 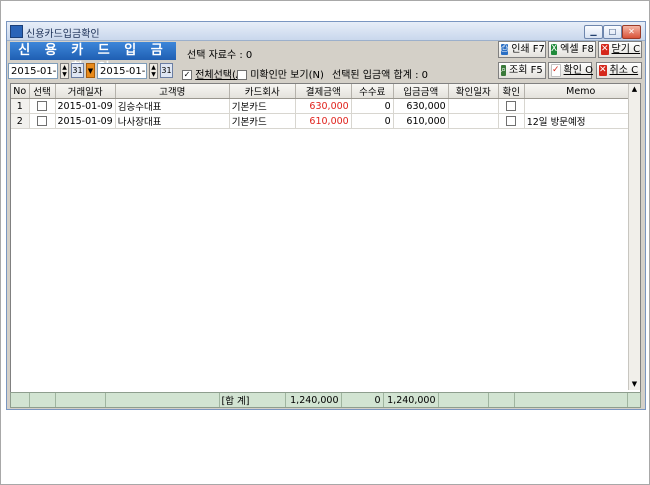 What do you see at coordinates (372, 91) in the screenshot?
I see `col-header-fee: 수수료` at bounding box center [372, 91].